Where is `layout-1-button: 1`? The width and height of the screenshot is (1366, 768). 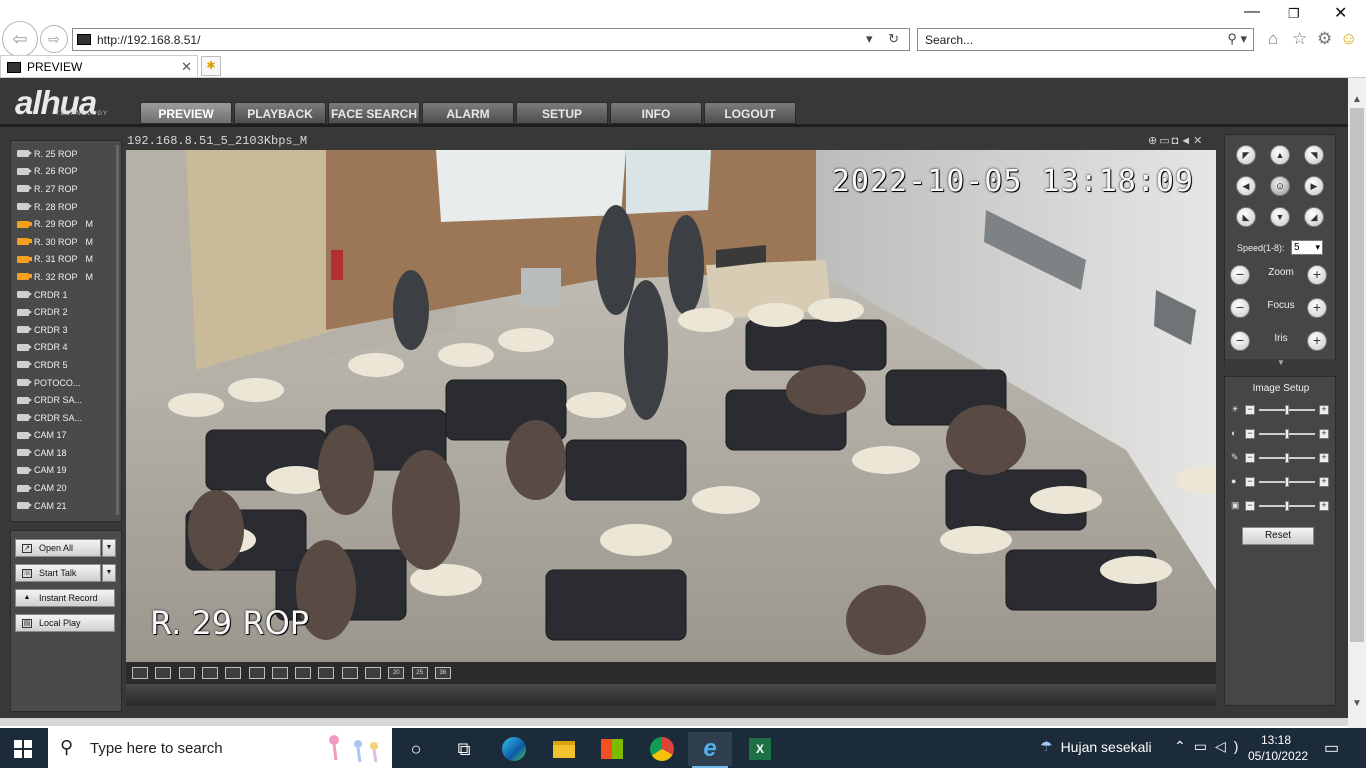 layout-1-button: 1 is located at coordinates (233, 673).